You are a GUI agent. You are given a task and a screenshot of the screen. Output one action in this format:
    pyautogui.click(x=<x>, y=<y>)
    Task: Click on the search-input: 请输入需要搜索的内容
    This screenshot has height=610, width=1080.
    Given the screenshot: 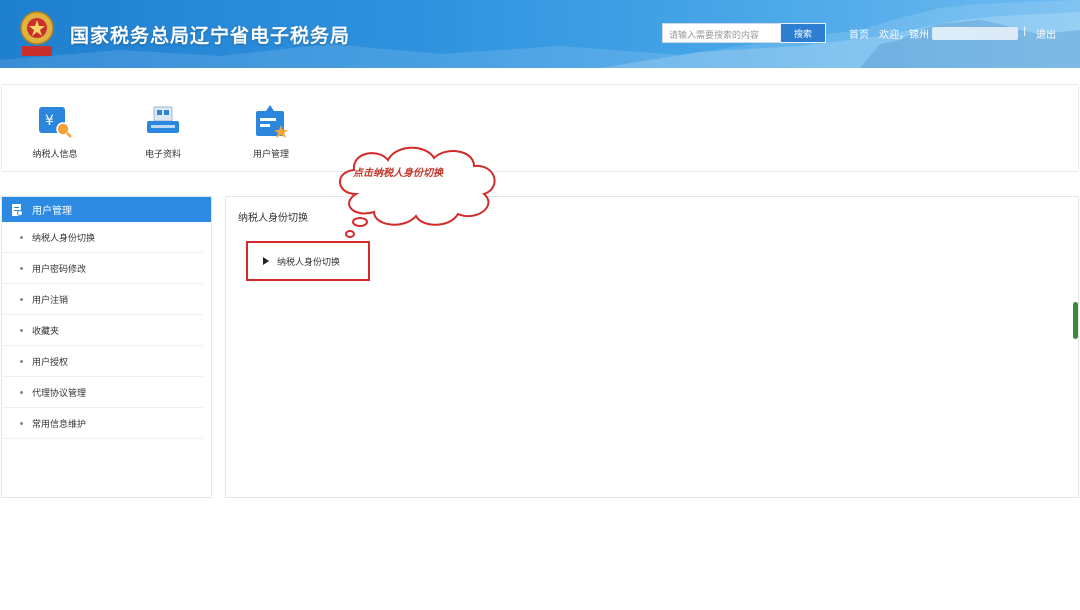 What is the action you would take?
    pyautogui.click(x=721, y=33)
    